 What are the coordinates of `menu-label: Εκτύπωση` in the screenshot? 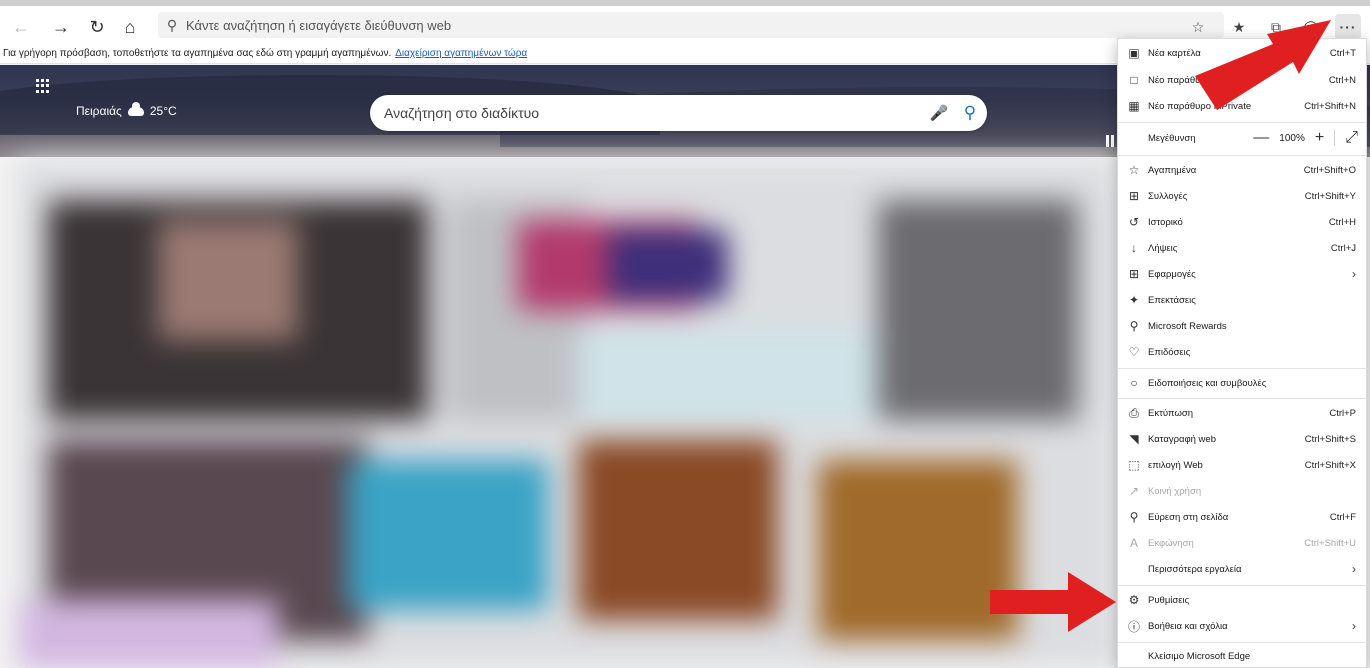 It's located at (1171, 413).